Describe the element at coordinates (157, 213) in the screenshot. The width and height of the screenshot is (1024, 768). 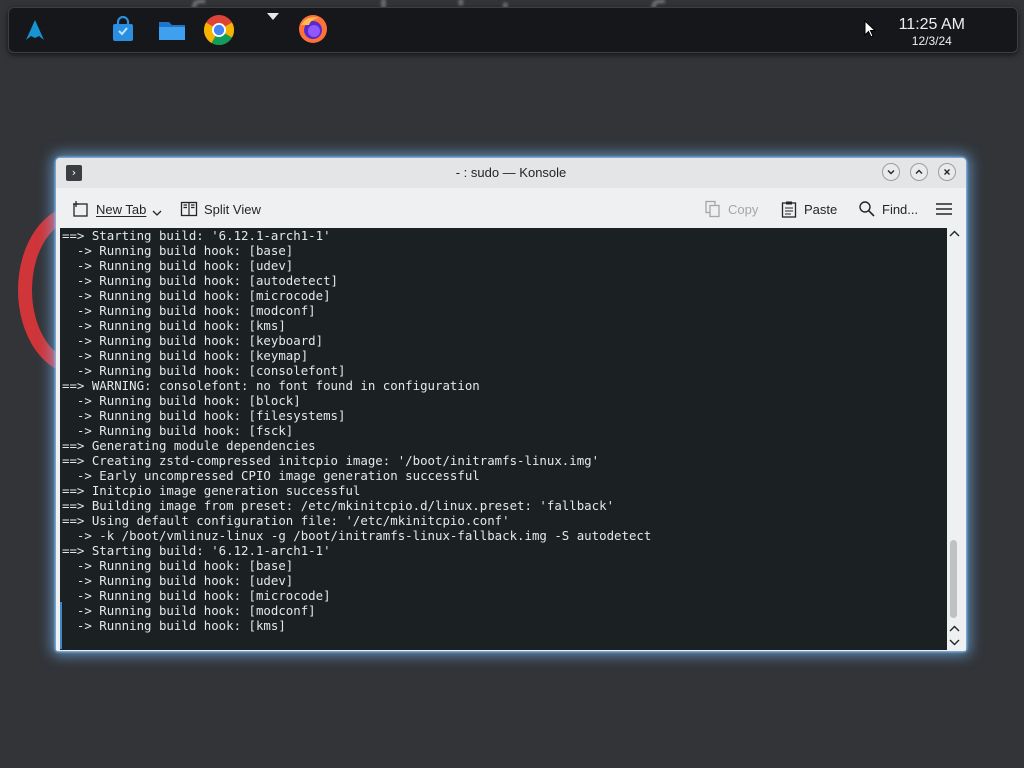
I see `chevron-down-icon` at that location.